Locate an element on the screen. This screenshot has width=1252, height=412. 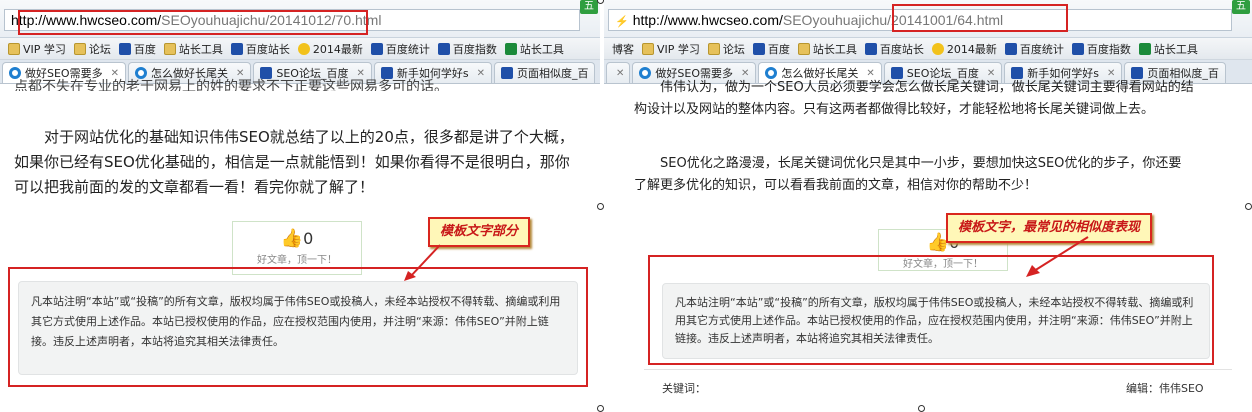
like-count: 0 is located at coordinates (308, 238).